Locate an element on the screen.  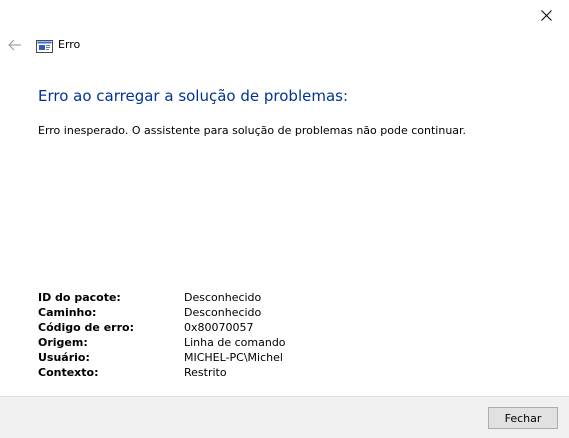
detail-row-user: Usuário: MICHEL-PC\Michel is located at coordinates (162, 357).